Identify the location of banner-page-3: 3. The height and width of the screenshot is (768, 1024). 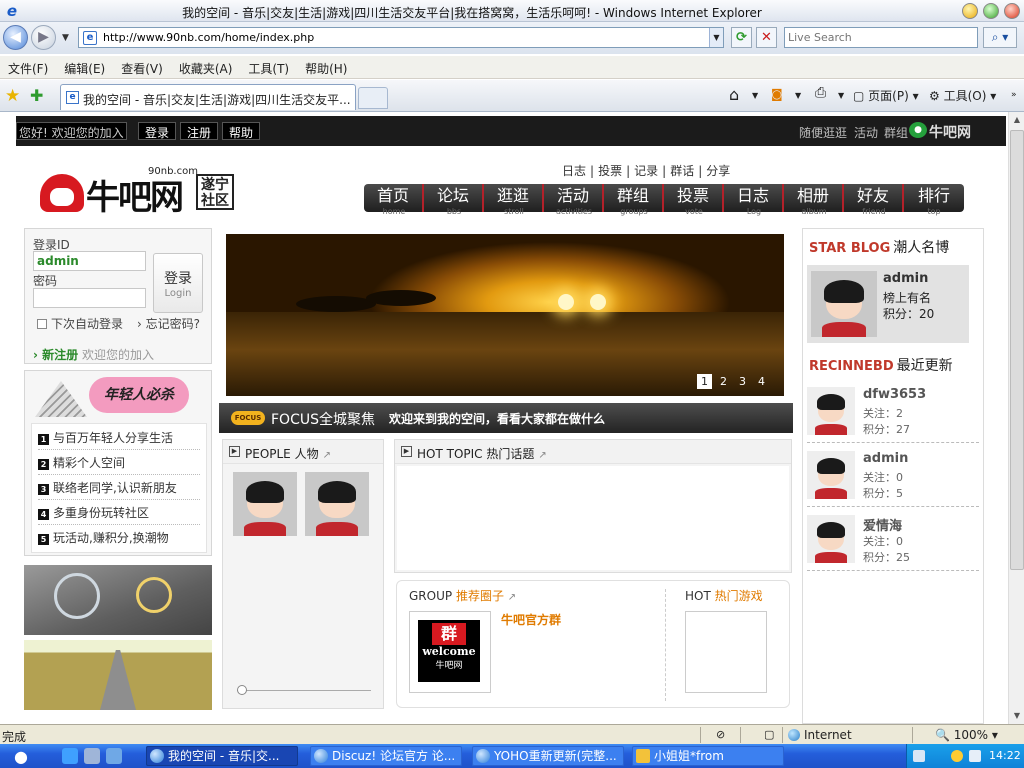
(742, 381).